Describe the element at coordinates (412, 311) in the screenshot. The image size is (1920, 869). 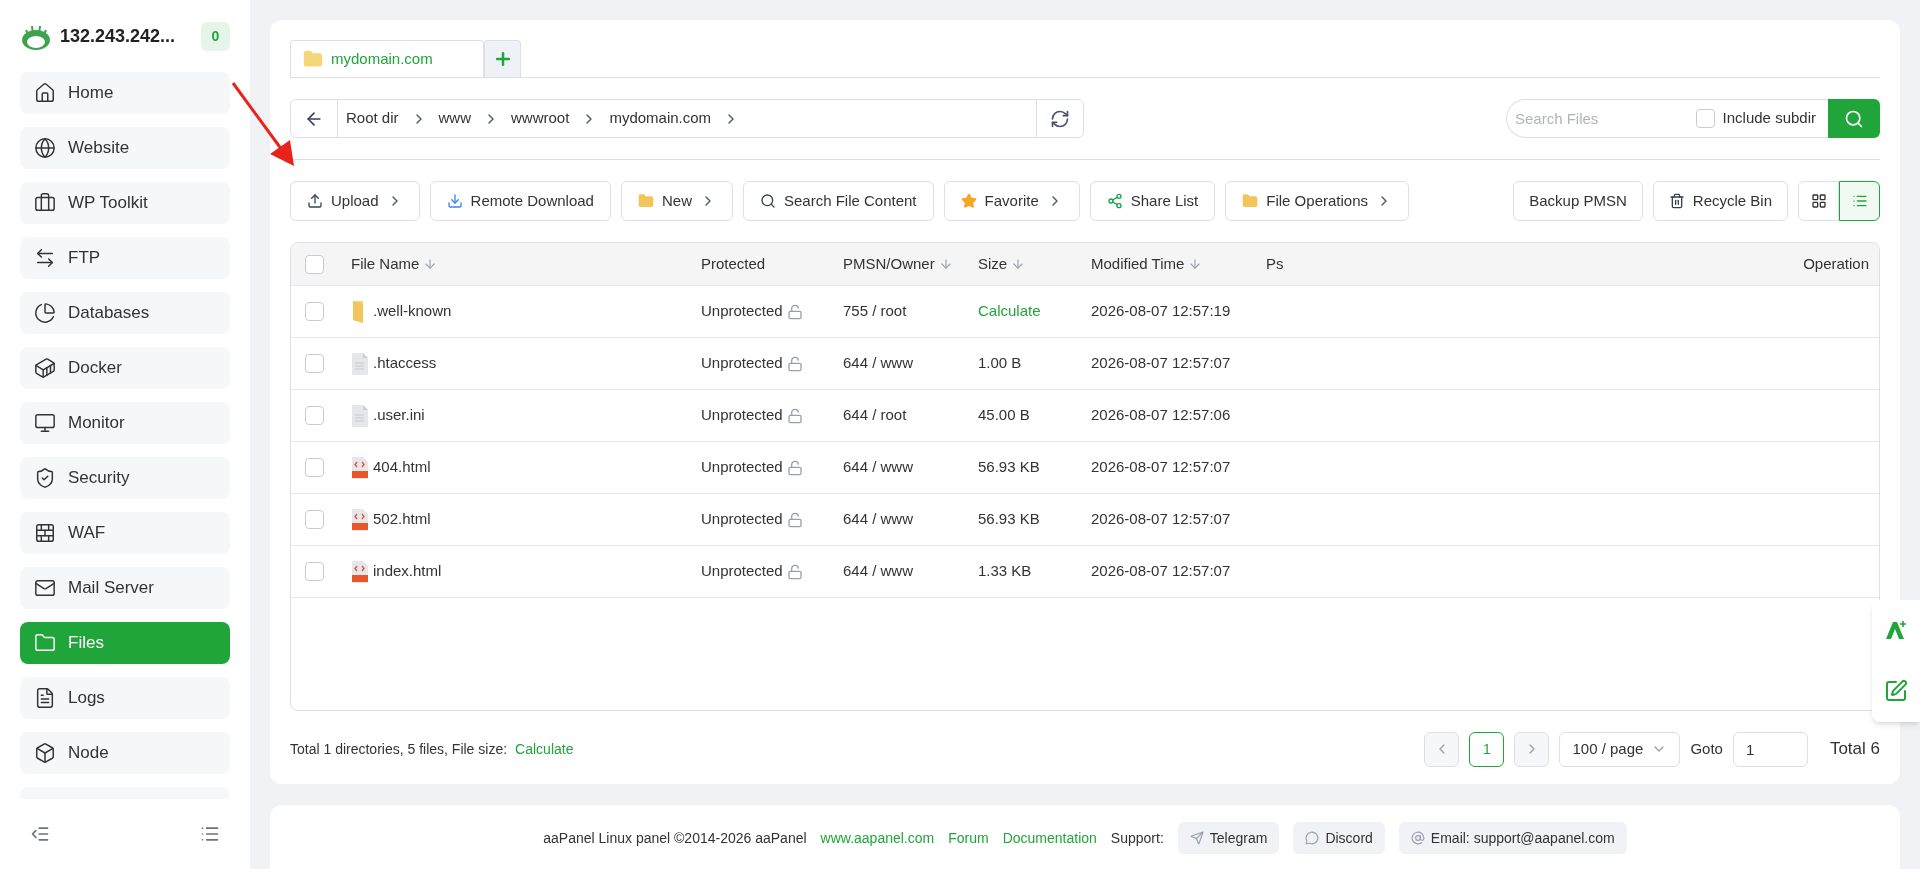
I see `file-name: .well-known` at that location.